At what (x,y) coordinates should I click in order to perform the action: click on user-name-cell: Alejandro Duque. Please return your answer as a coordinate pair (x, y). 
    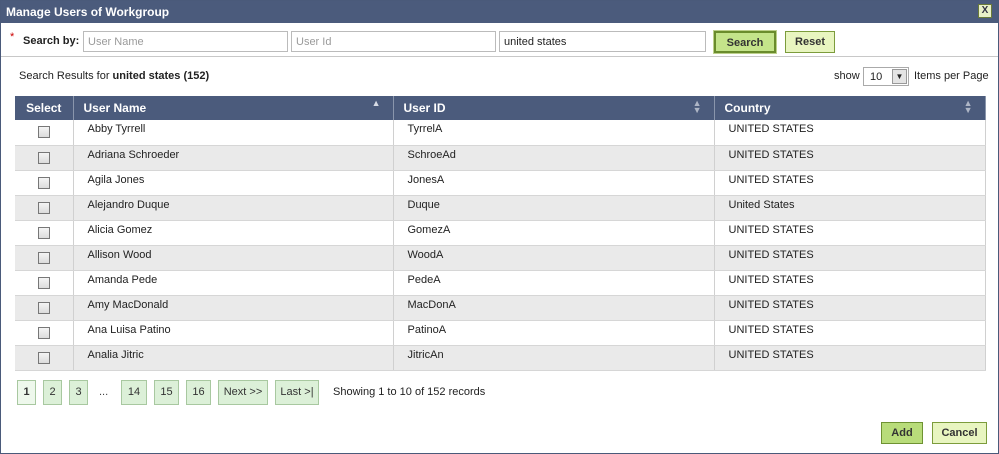
    Looking at the image, I should click on (233, 208).